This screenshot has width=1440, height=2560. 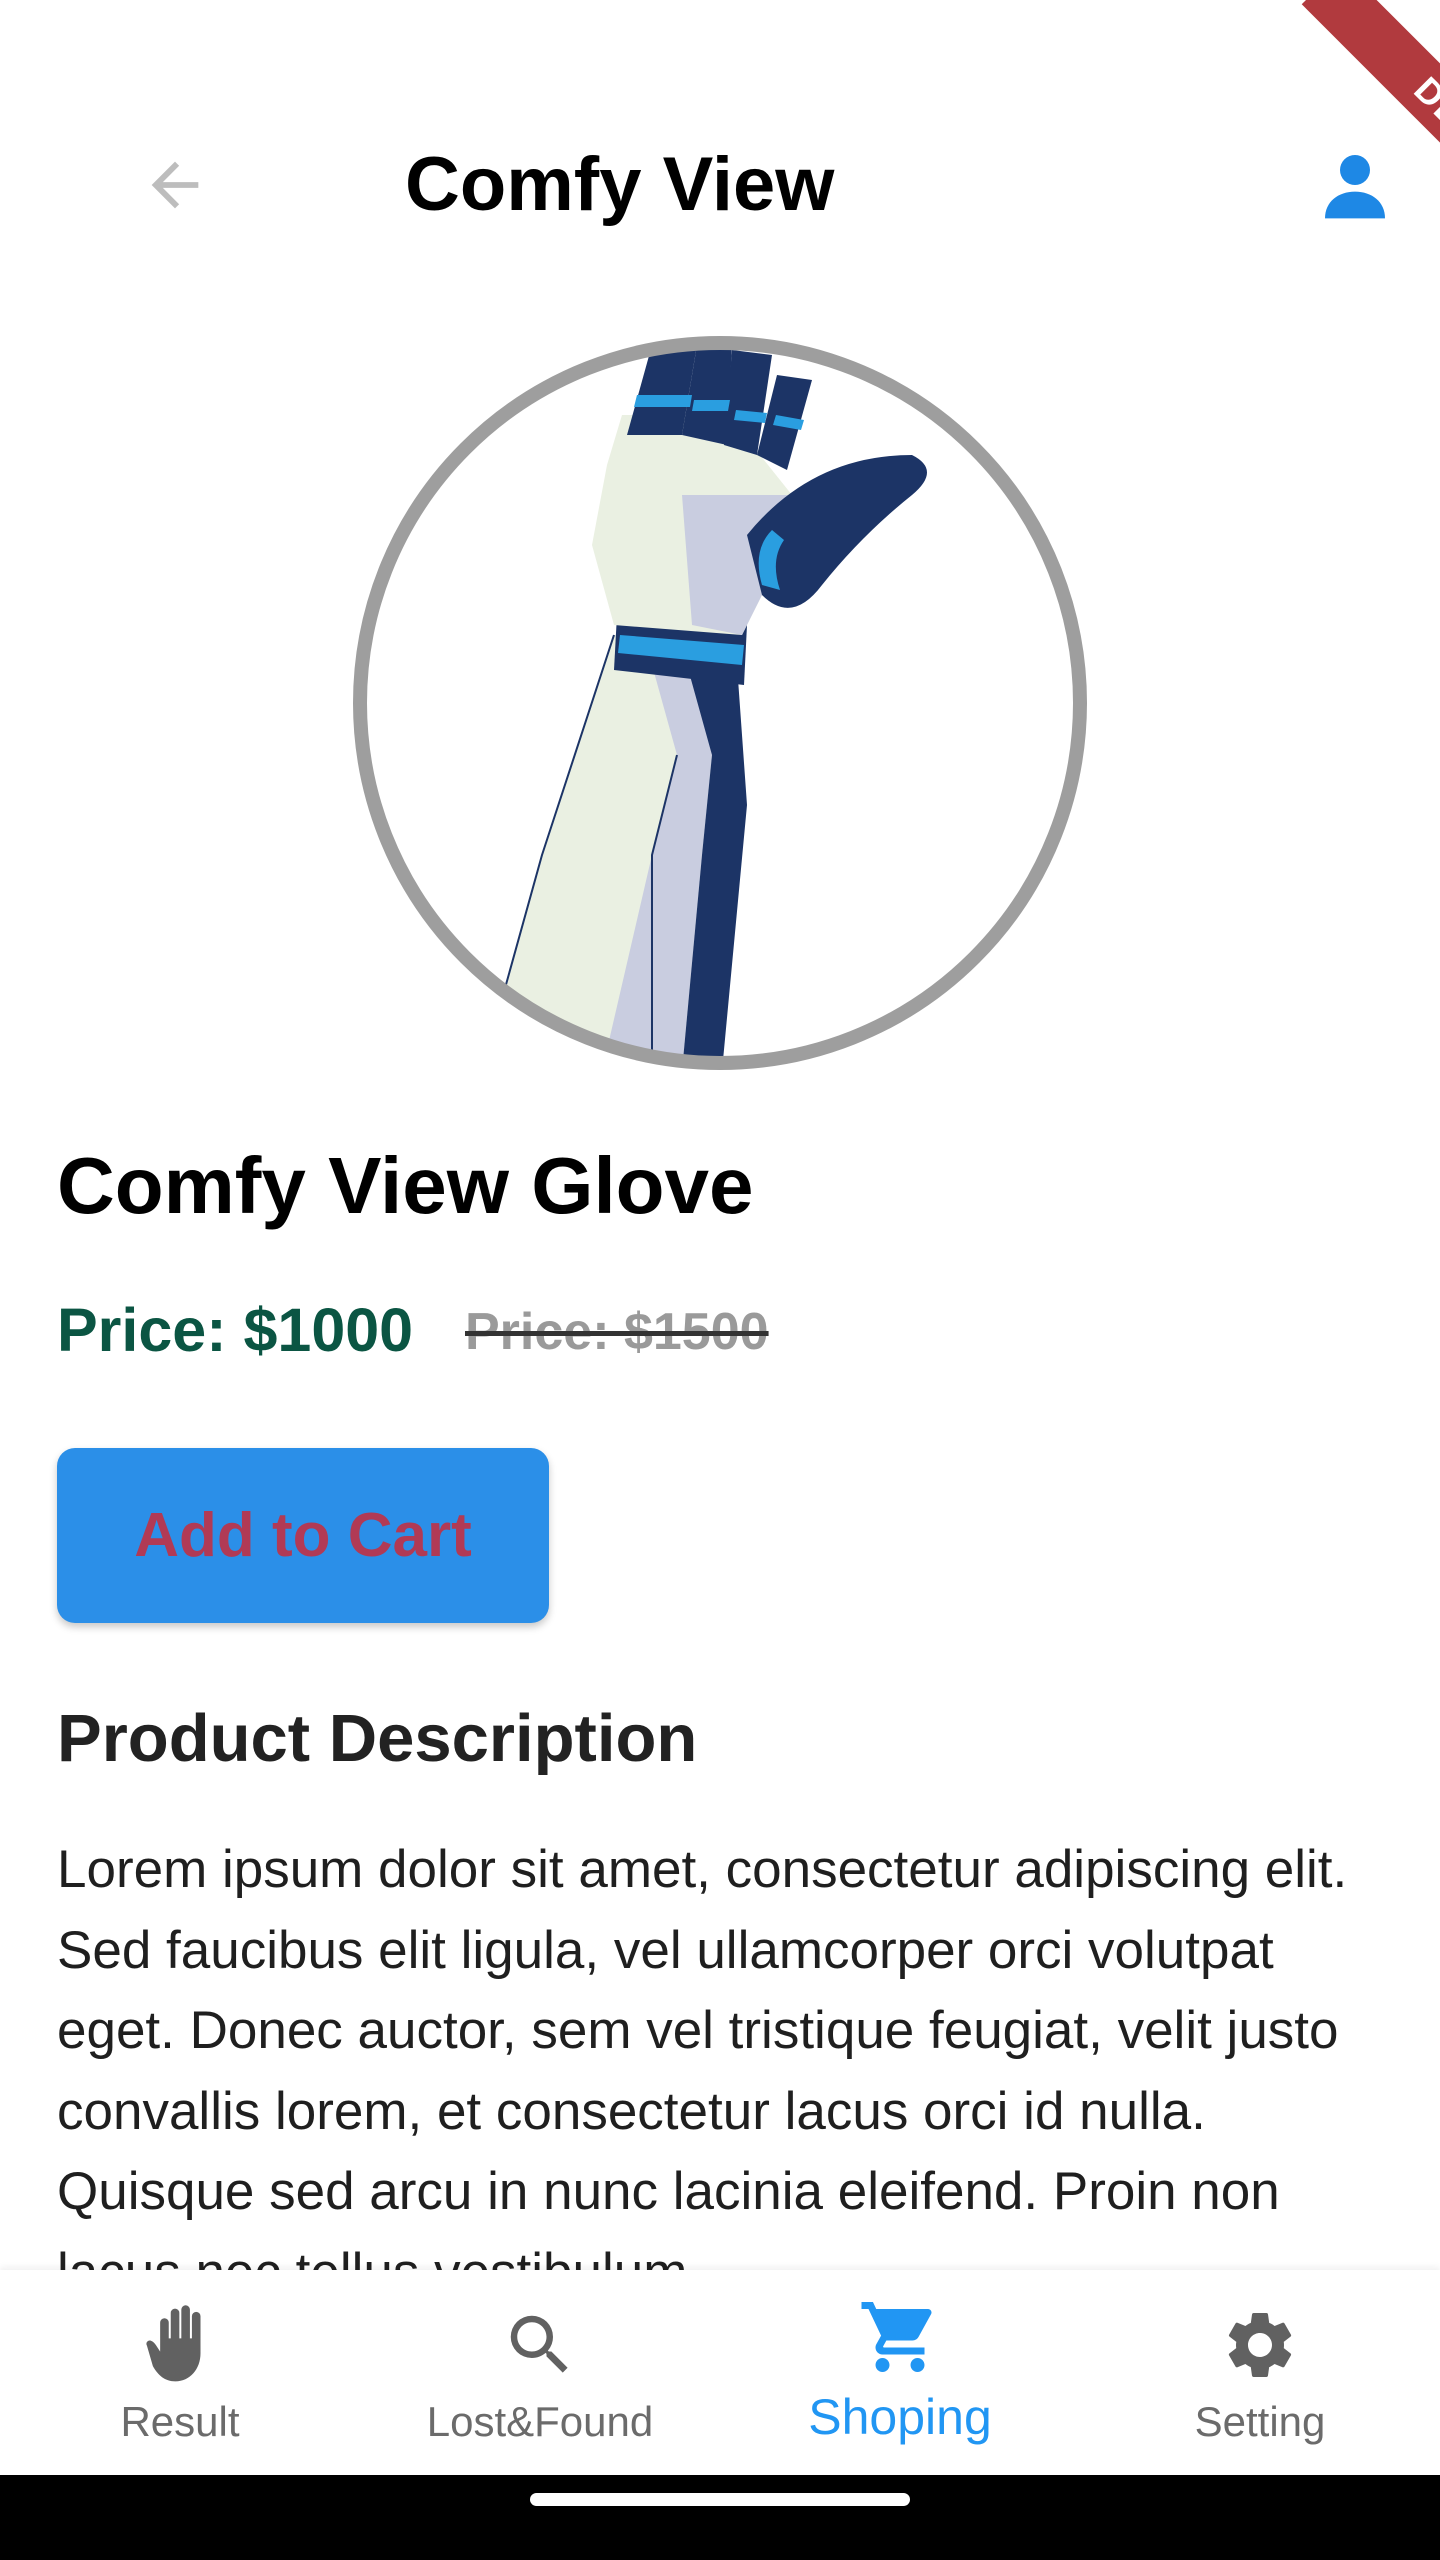 I want to click on nav-item-result: Result, so click(x=180, y=2372).